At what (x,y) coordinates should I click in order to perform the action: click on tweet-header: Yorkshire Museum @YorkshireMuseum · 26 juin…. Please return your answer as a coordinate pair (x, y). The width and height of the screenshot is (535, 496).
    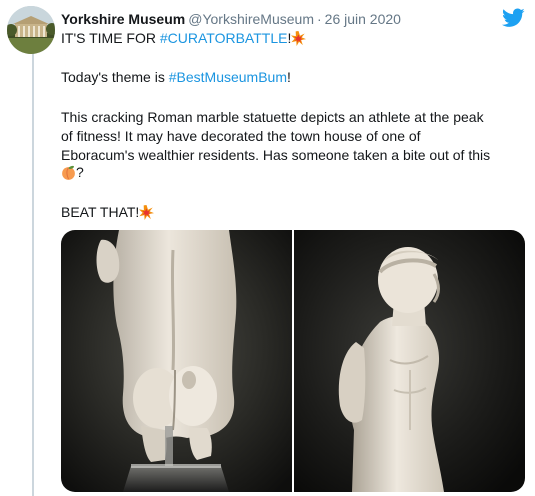
    Looking at the image, I should click on (231, 19).